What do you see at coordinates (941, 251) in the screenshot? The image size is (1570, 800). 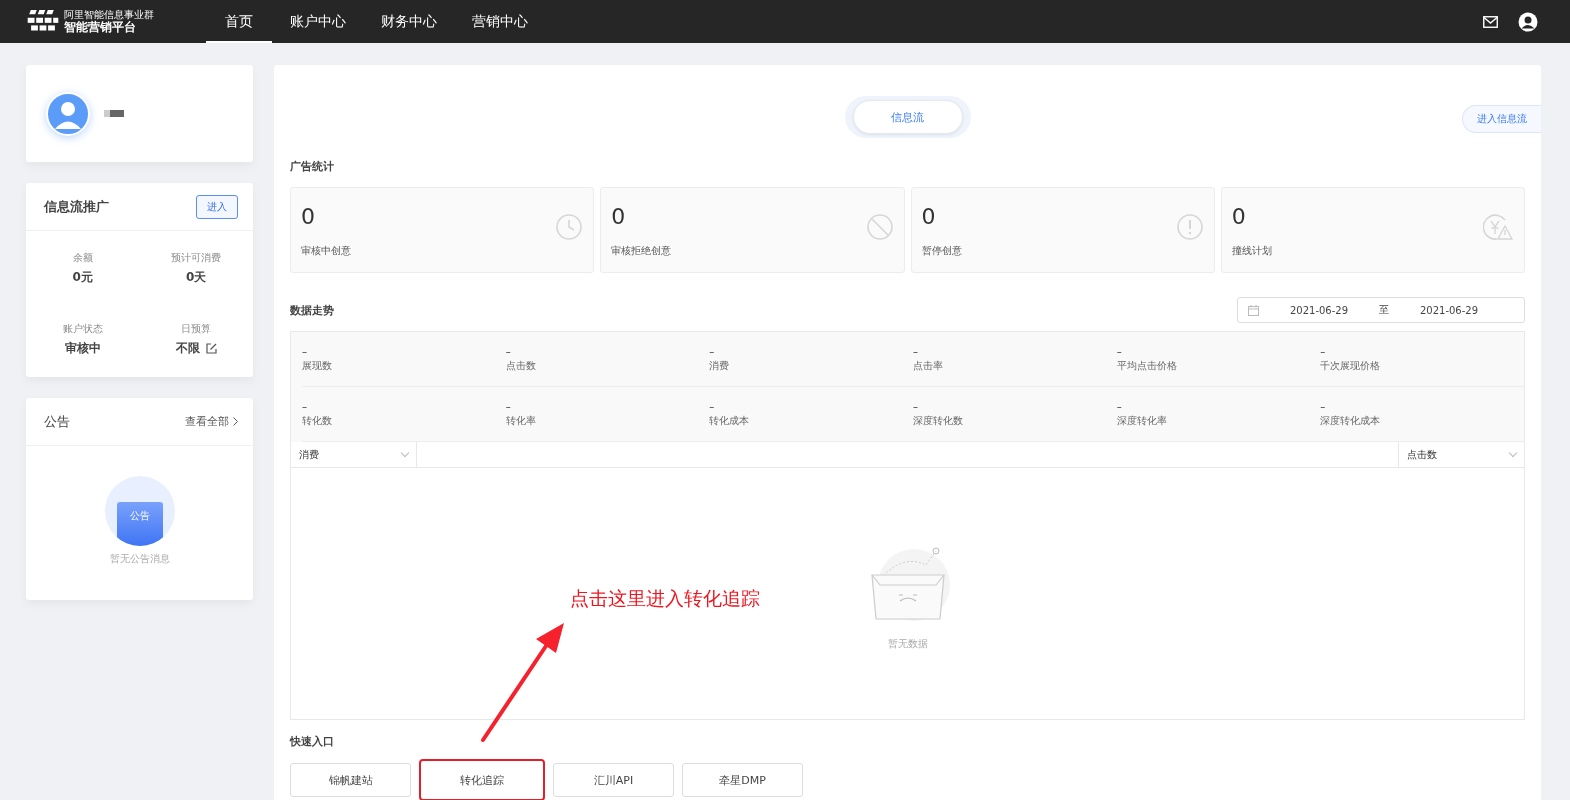 I see `stat-label: 暂停创意` at bounding box center [941, 251].